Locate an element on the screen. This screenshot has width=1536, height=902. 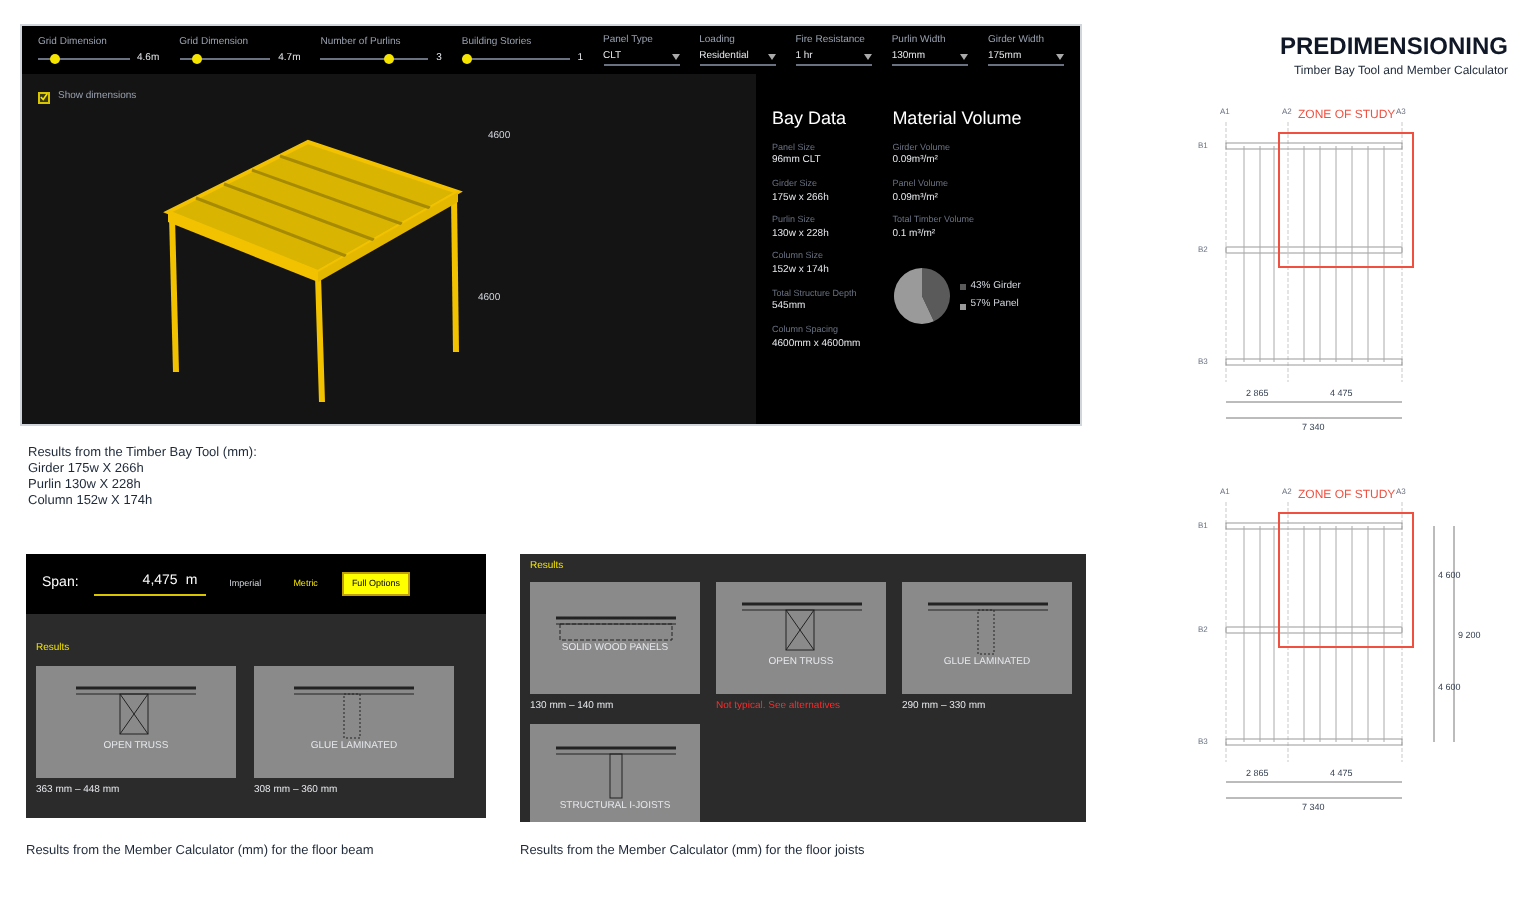
checkbox is located at coordinates (44, 97).